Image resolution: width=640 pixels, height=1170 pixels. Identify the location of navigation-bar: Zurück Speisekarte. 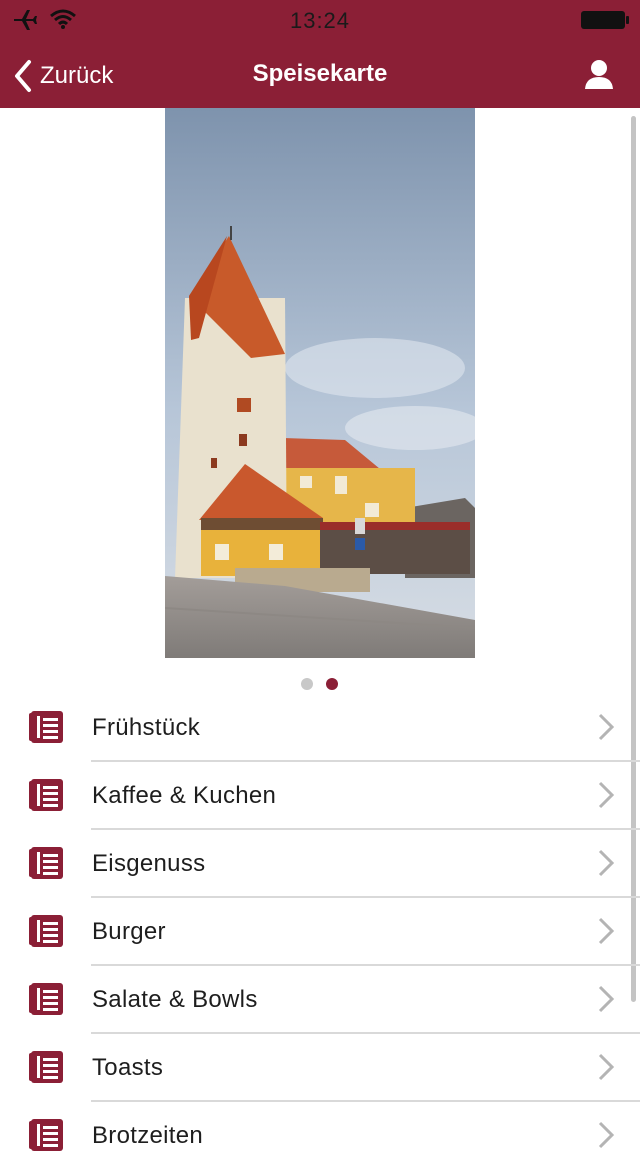
(320, 76).